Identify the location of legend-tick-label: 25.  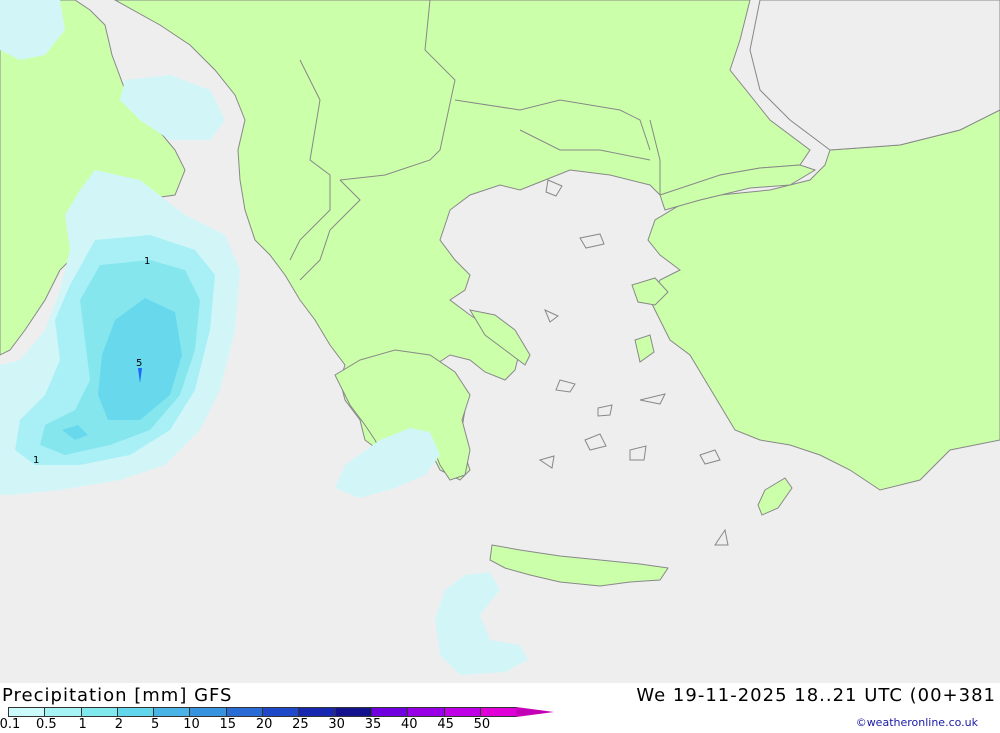
(300, 724).